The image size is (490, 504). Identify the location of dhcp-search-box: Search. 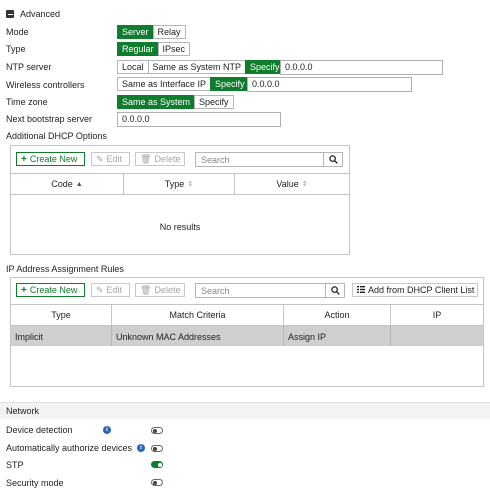
(269, 159).